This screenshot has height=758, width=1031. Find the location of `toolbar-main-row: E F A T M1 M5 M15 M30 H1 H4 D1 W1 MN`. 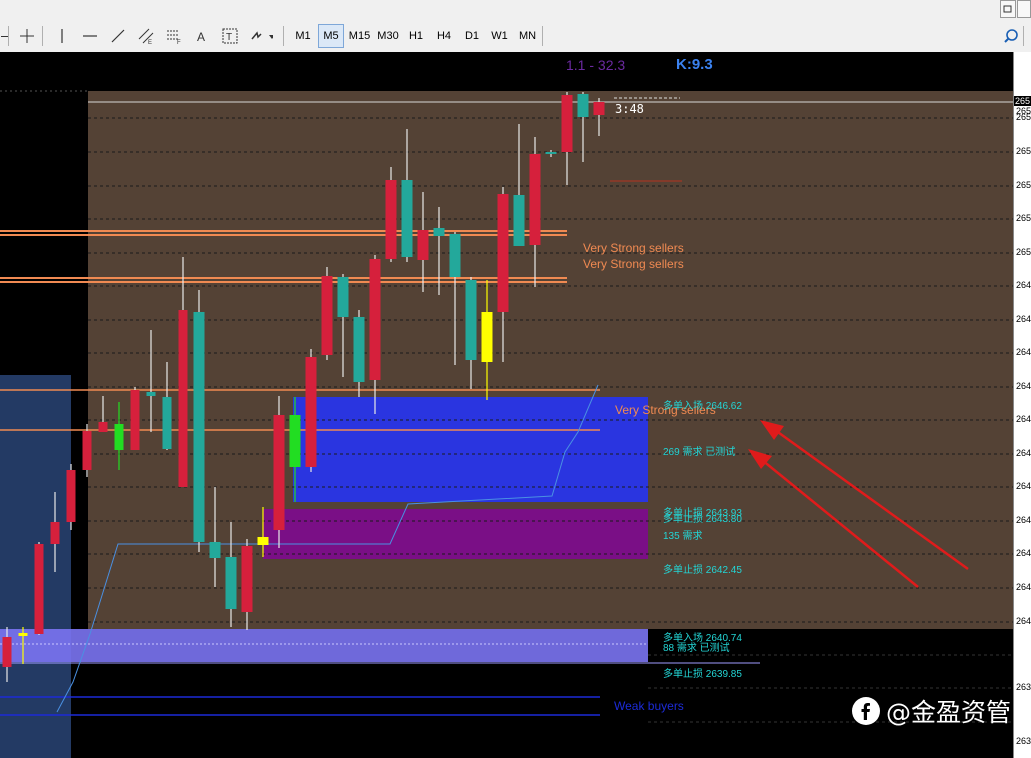

toolbar-main-row: E F A T M1 M5 M15 M30 H1 H4 D1 W1 MN is located at coordinates (515, 36).